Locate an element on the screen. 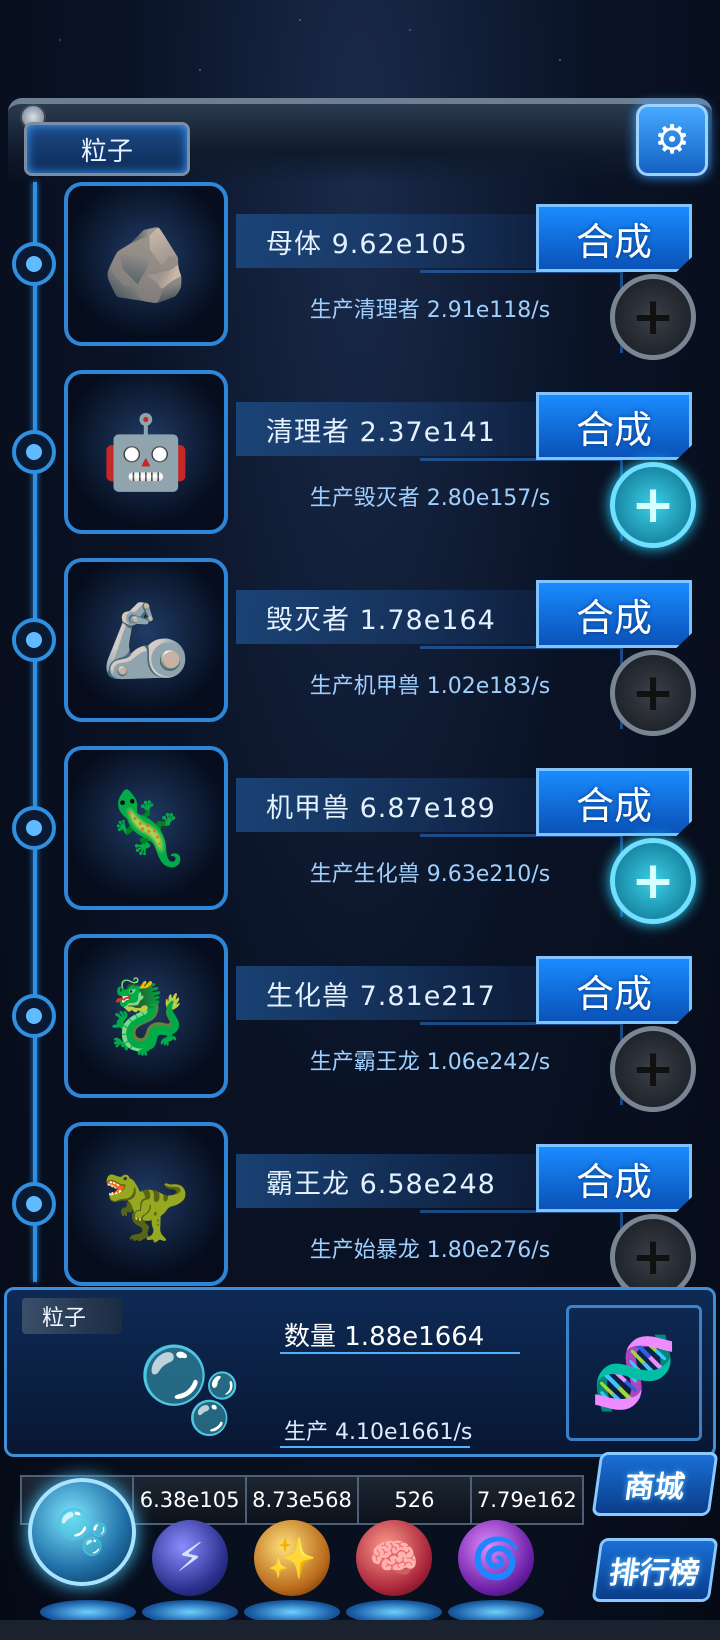 The height and width of the screenshot is (1640, 720). creature-production: 生产生化兽 9.63e210/s is located at coordinates (430, 874).